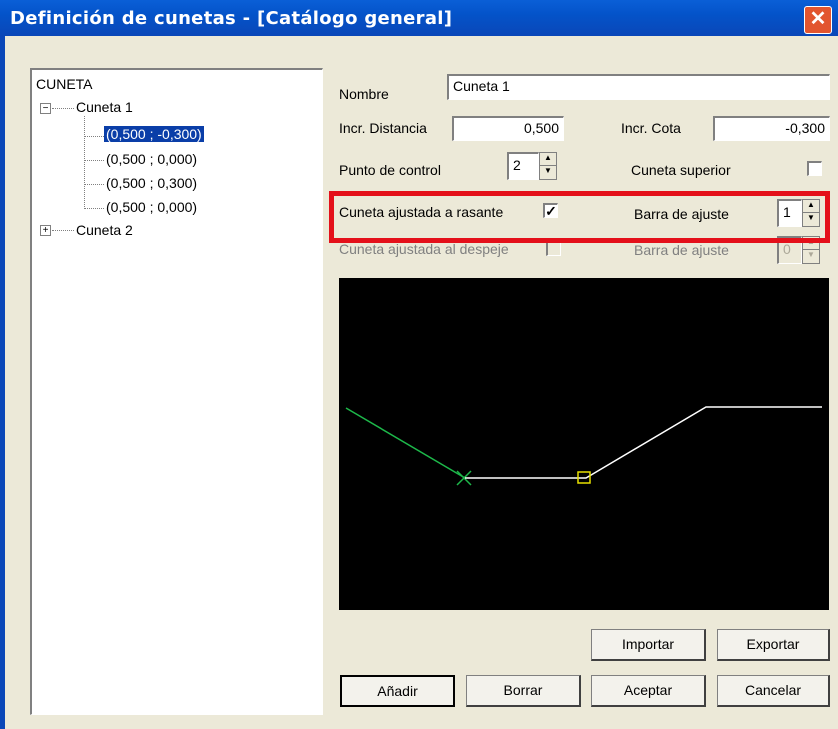 The width and height of the screenshot is (838, 729). What do you see at coordinates (508, 128) in the screenshot?
I see `incr-distancia-input: 0,500` at bounding box center [508, 128].